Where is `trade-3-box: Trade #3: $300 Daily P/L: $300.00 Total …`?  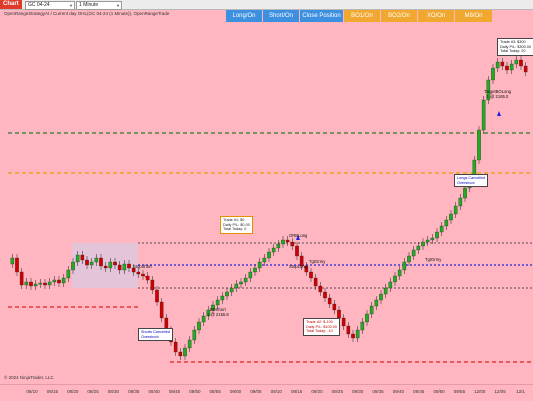 trade-3-box: Trade #3: $300 Daily P/L: $300.00 Total … is located at coordinates (515, 47).